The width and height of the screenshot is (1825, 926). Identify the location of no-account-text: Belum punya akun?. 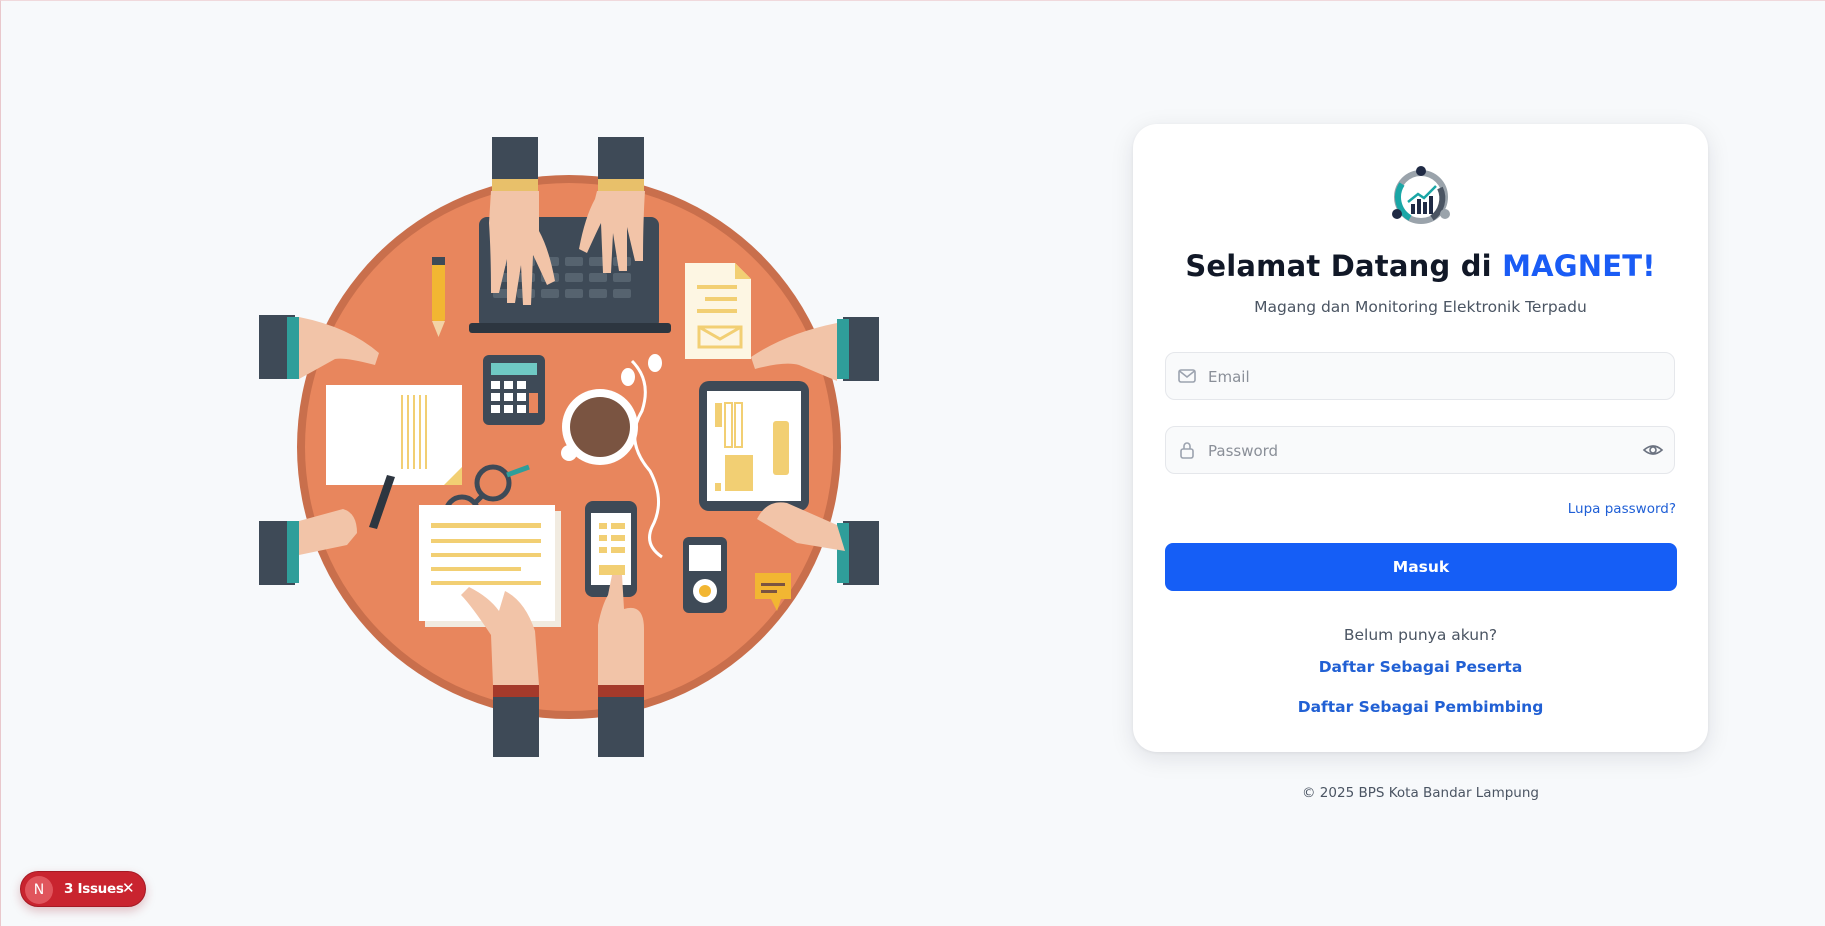
(1420, 635).